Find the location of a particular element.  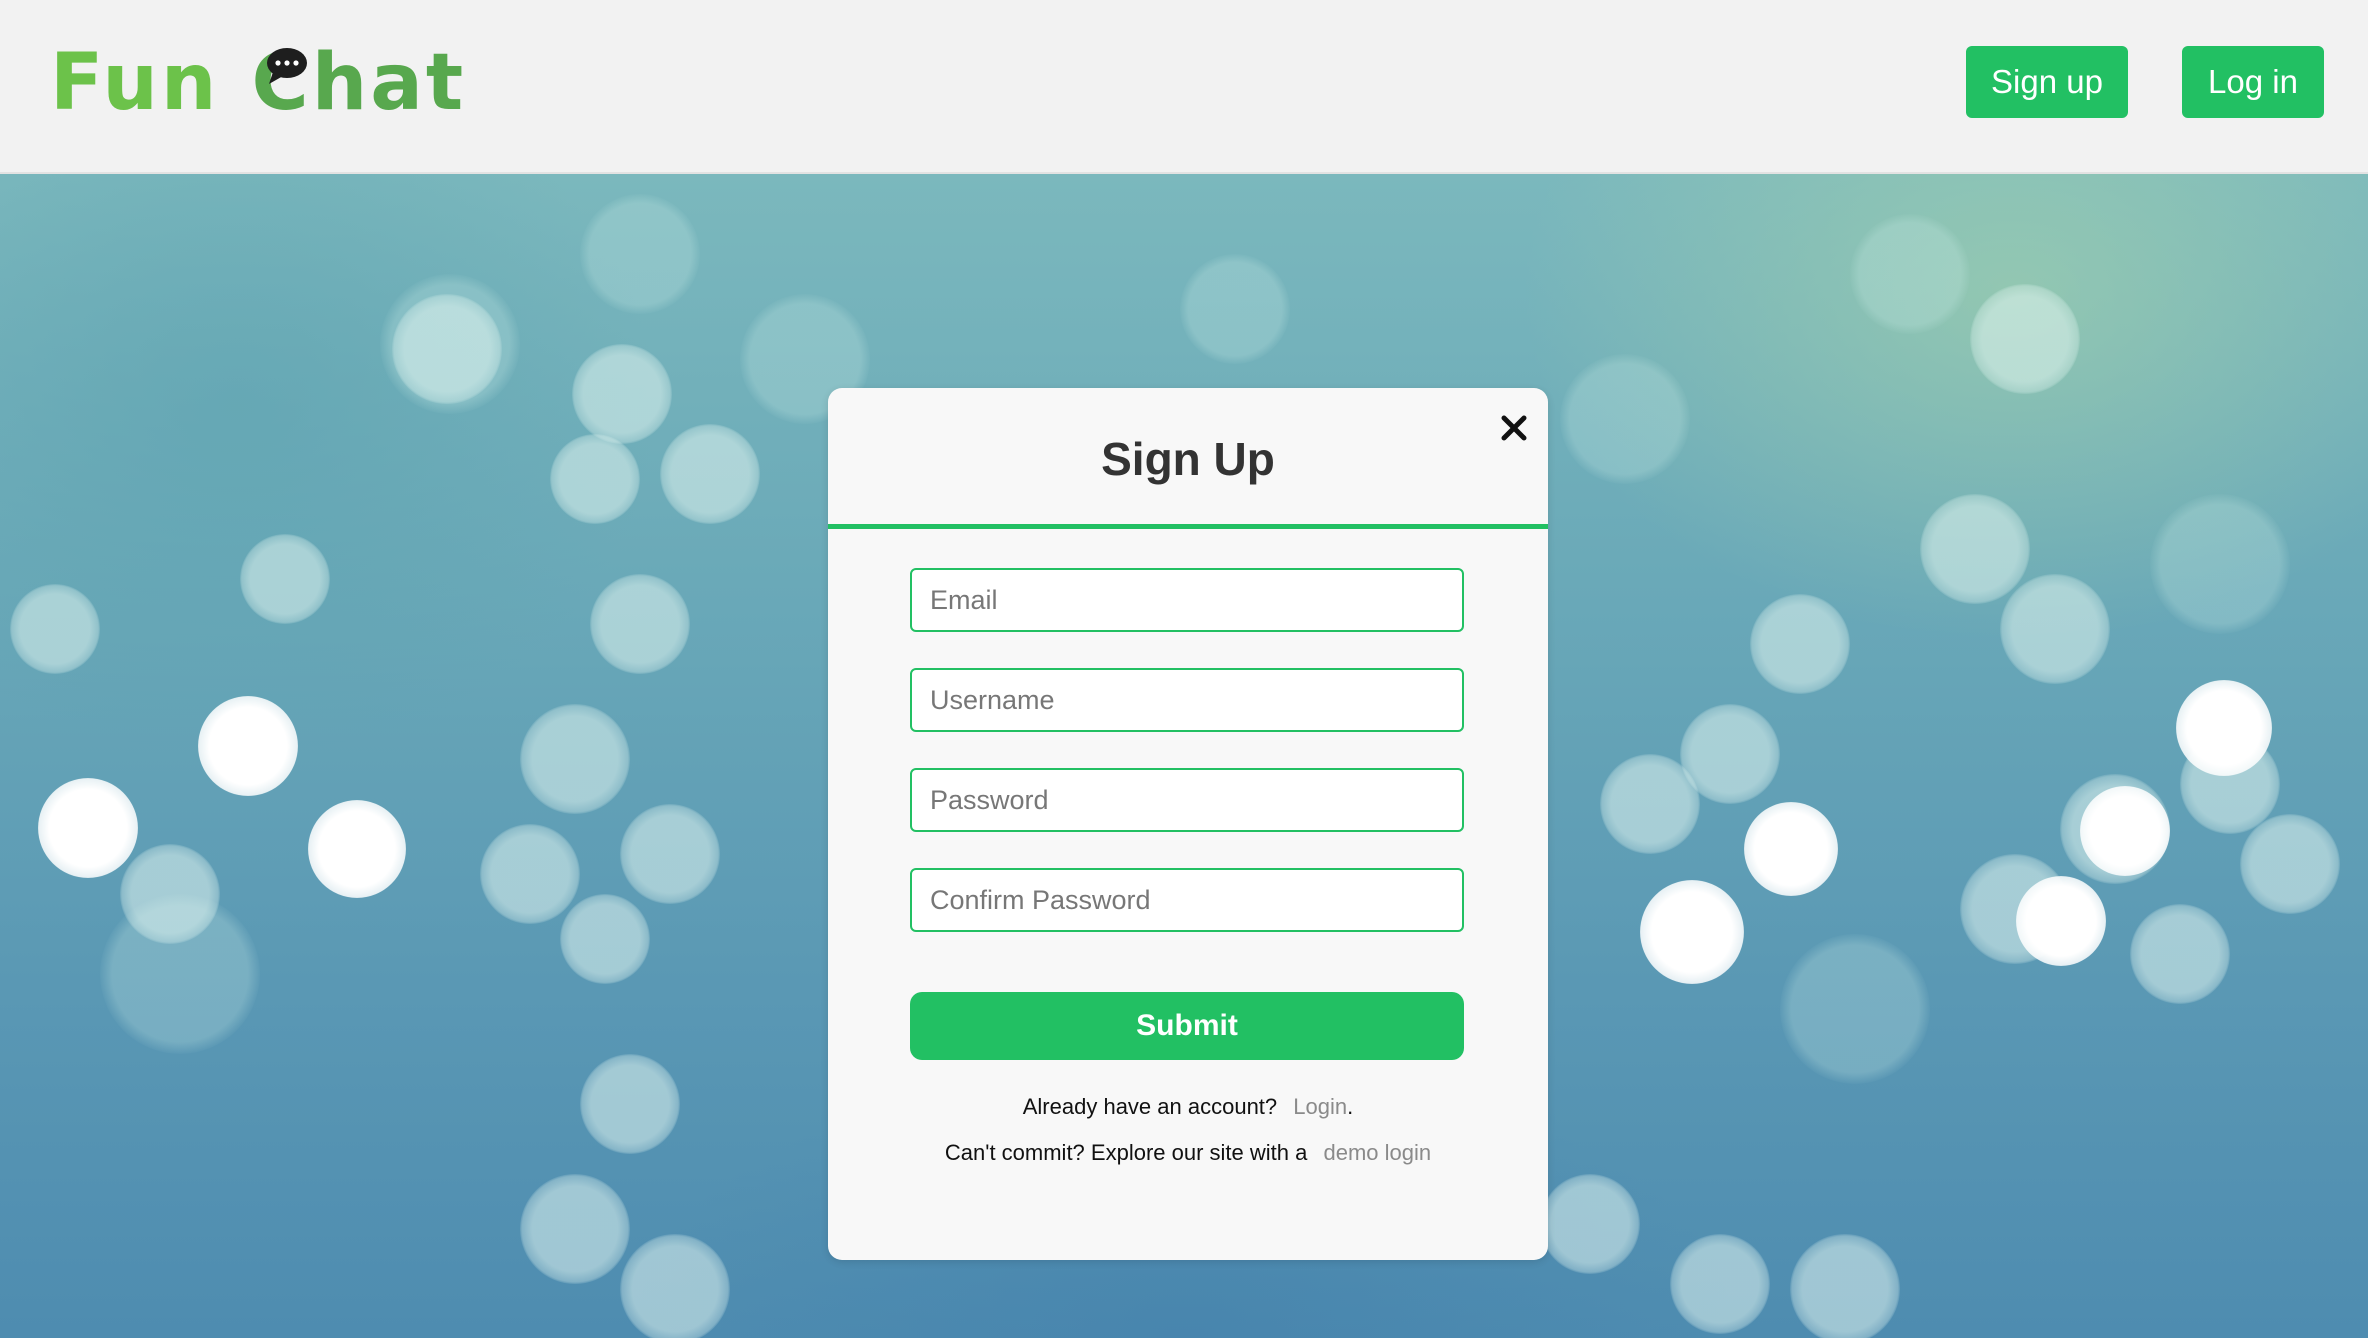

submit-button: Submit is located at coordinates (1187, 1026).